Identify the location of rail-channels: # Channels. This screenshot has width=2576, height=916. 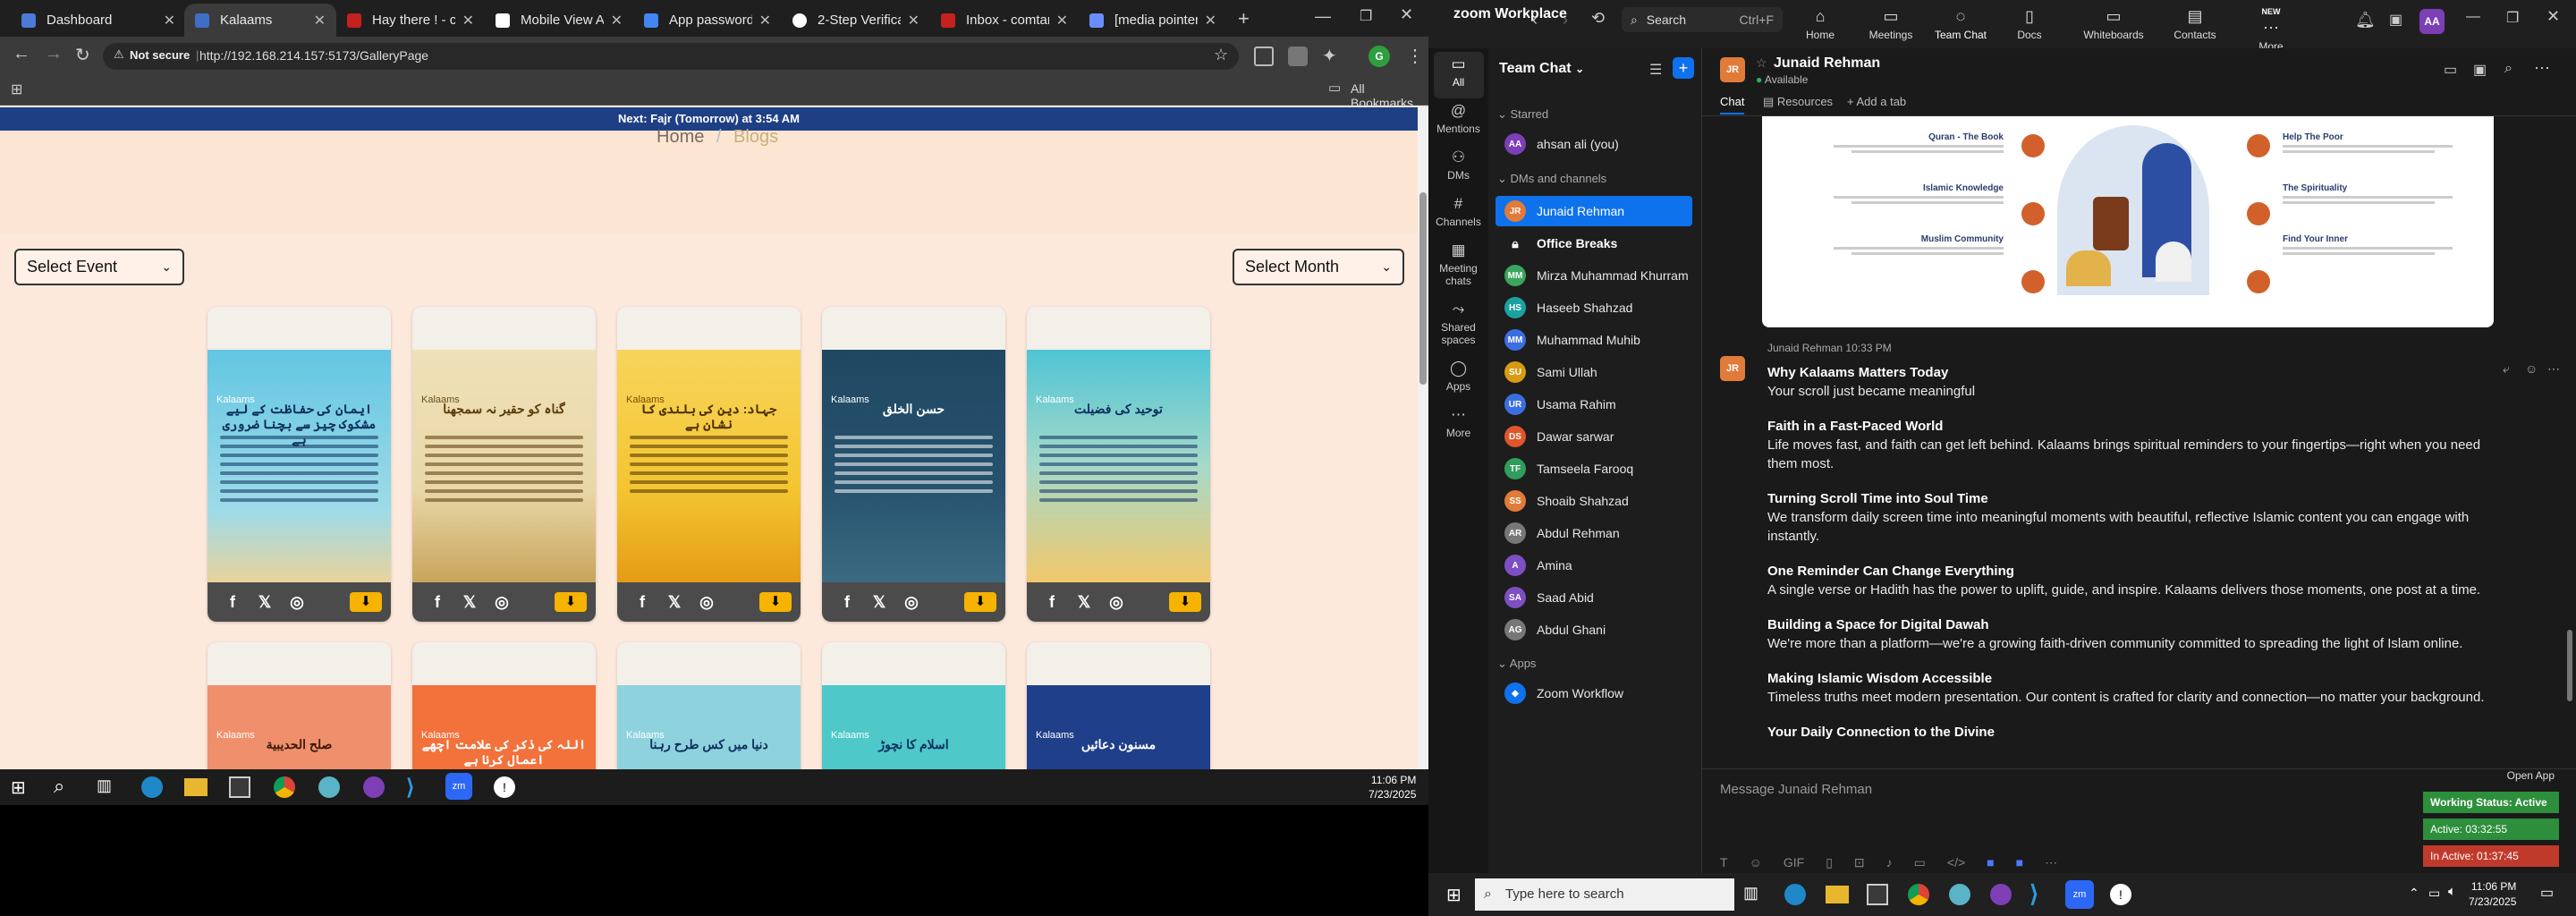
(1458, 211).